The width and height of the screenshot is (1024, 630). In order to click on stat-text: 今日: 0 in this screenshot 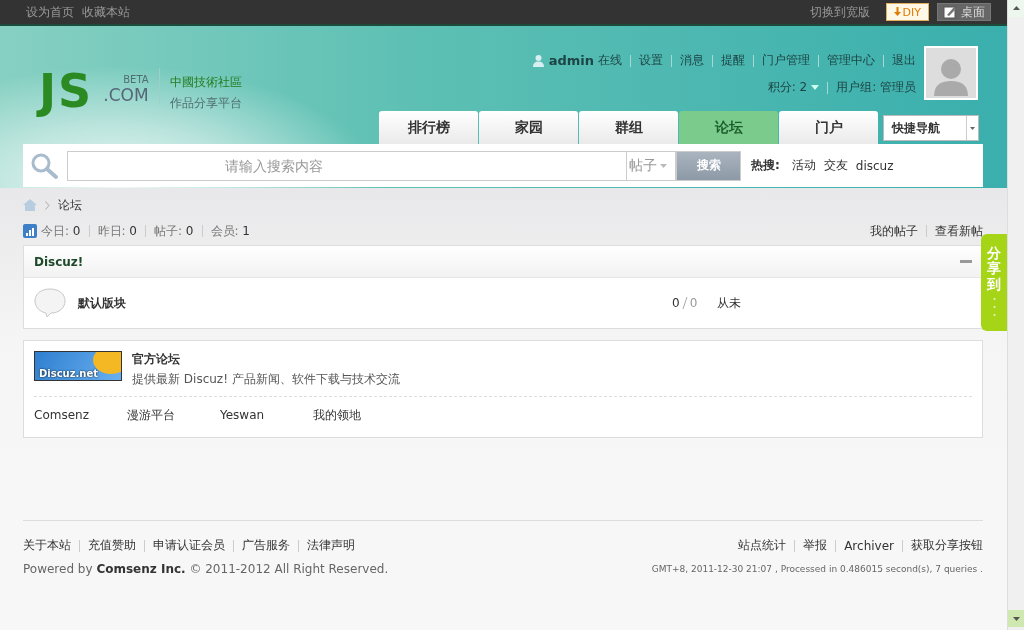, I will do `click(61, 231)`.